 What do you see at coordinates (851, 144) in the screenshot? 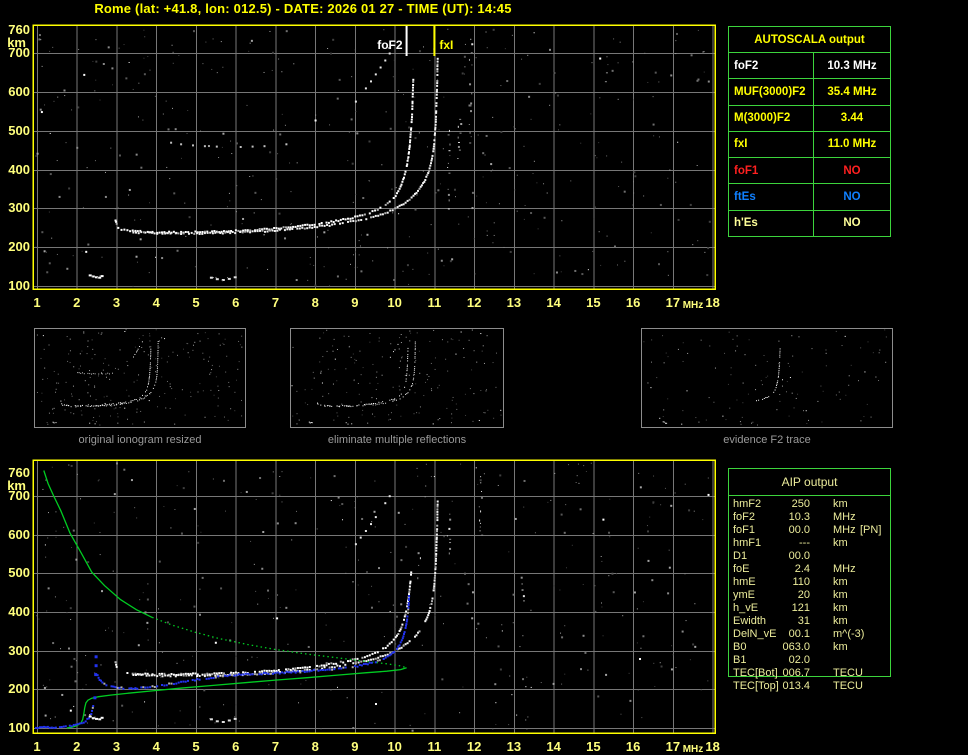
I see `autoscala-row-value: 11.0 MHz` at bounding box center [851, 144].